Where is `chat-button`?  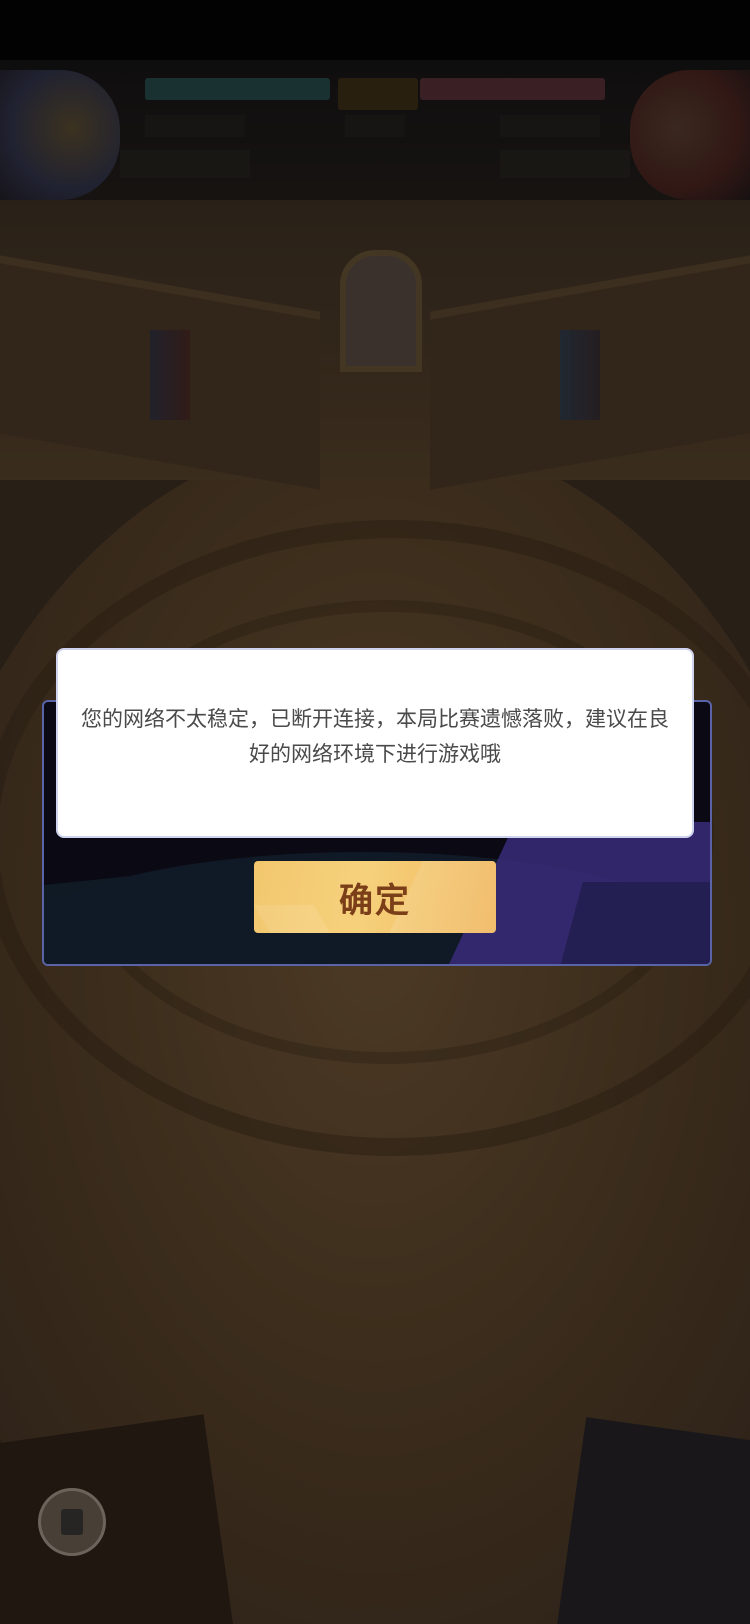 chat-button is located at coordinates (72, 1522).